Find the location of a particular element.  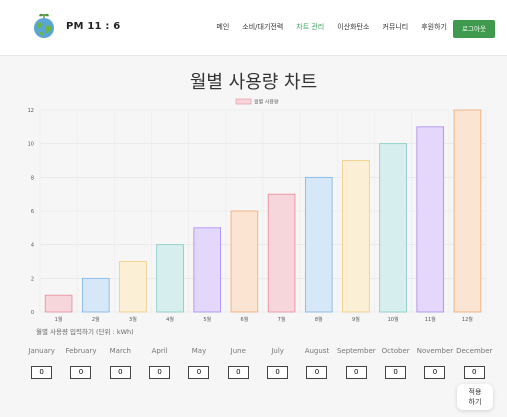

x-tick-label: 2월 is located at coordinates (96, 319).